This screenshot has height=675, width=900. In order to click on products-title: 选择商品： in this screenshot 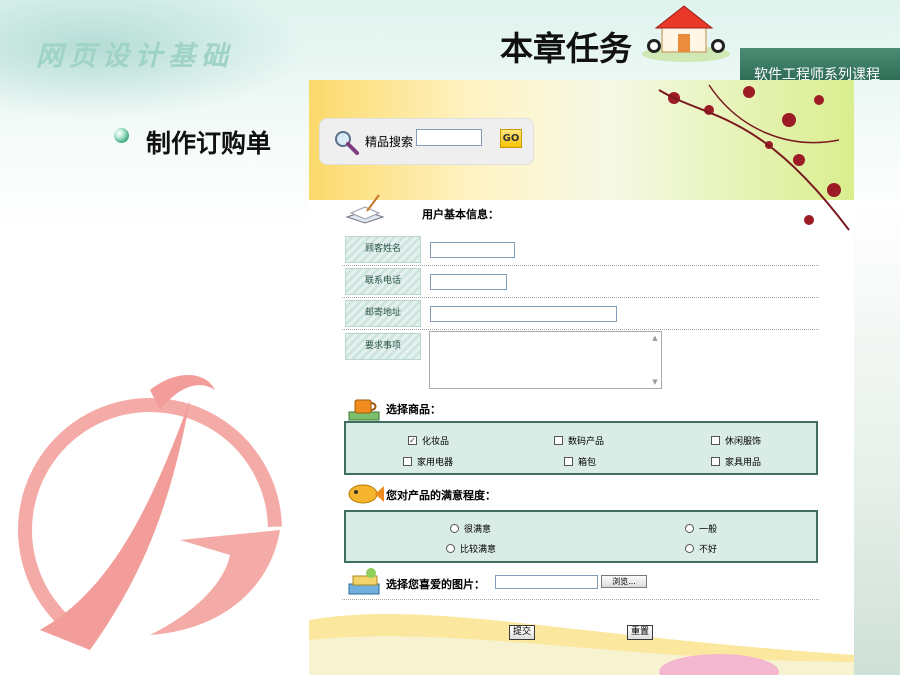, I will do `click(413, 409)`.